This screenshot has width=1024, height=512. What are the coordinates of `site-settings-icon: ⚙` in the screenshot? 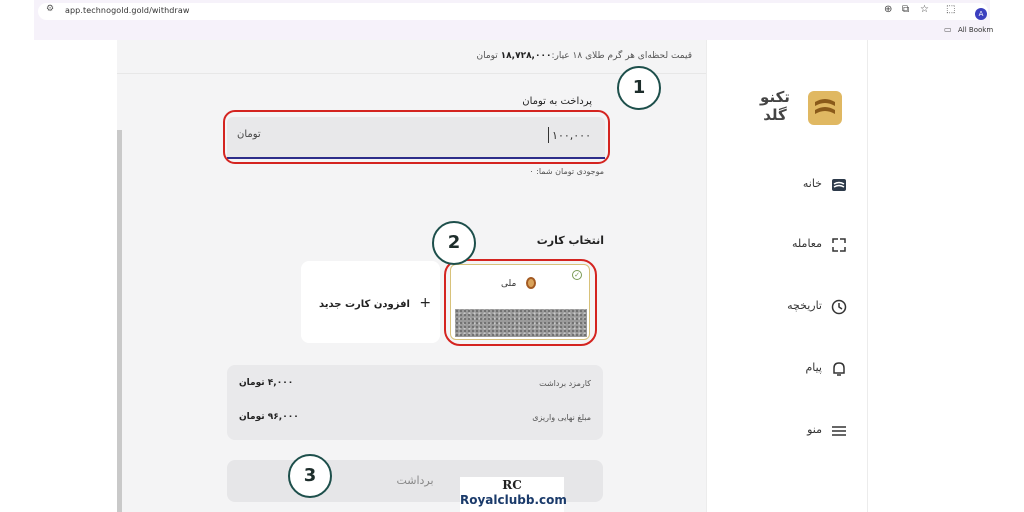 It's located at (50, 9).